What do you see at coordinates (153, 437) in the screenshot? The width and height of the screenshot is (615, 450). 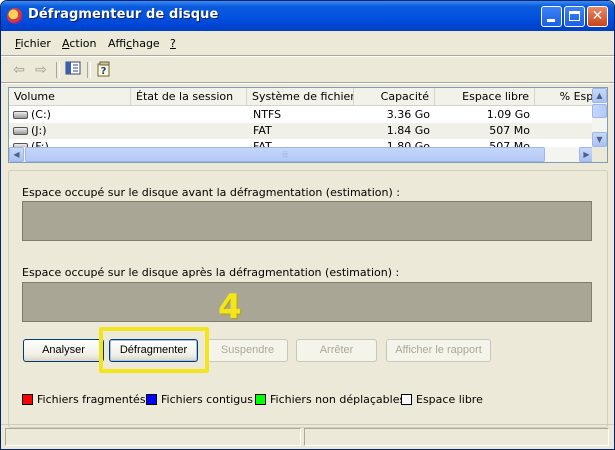 I see `status-pane-left` at bounding box center [153, 437].